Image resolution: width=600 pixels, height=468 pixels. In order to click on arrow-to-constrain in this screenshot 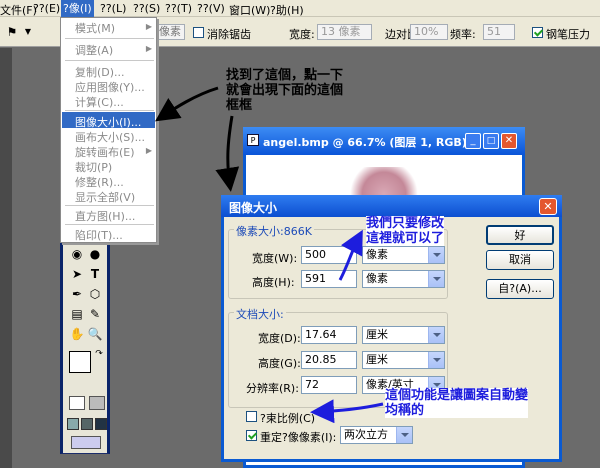, I will do `click(347, 411)`.